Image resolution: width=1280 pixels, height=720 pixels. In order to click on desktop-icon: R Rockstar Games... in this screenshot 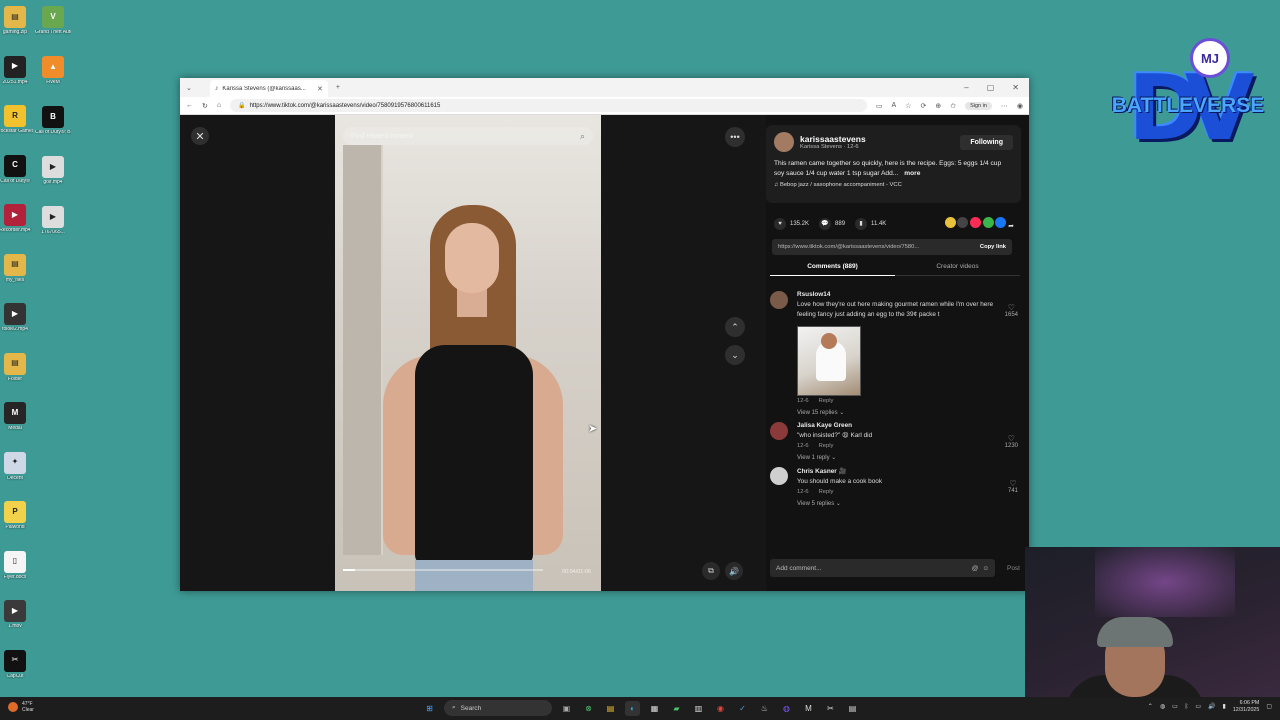, I will do `click(16, 120)`.